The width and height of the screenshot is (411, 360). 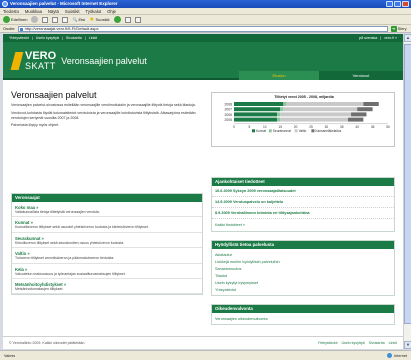 I want to click on topnav-linkit: Linkit, so click(x=93, y=38).